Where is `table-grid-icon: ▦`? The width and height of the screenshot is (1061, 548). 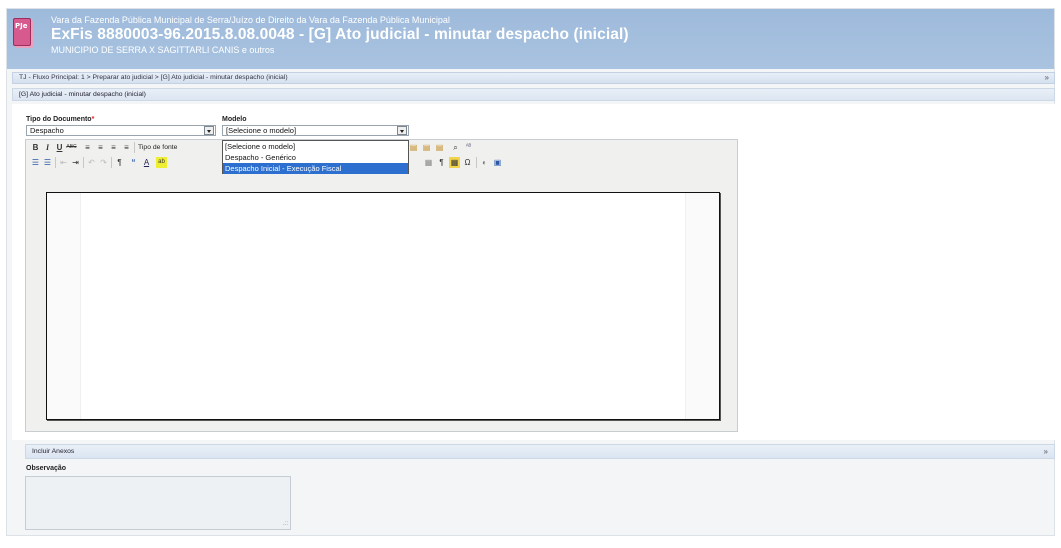
table-grid-icon: ▦ is located at coordinates (454, 162).